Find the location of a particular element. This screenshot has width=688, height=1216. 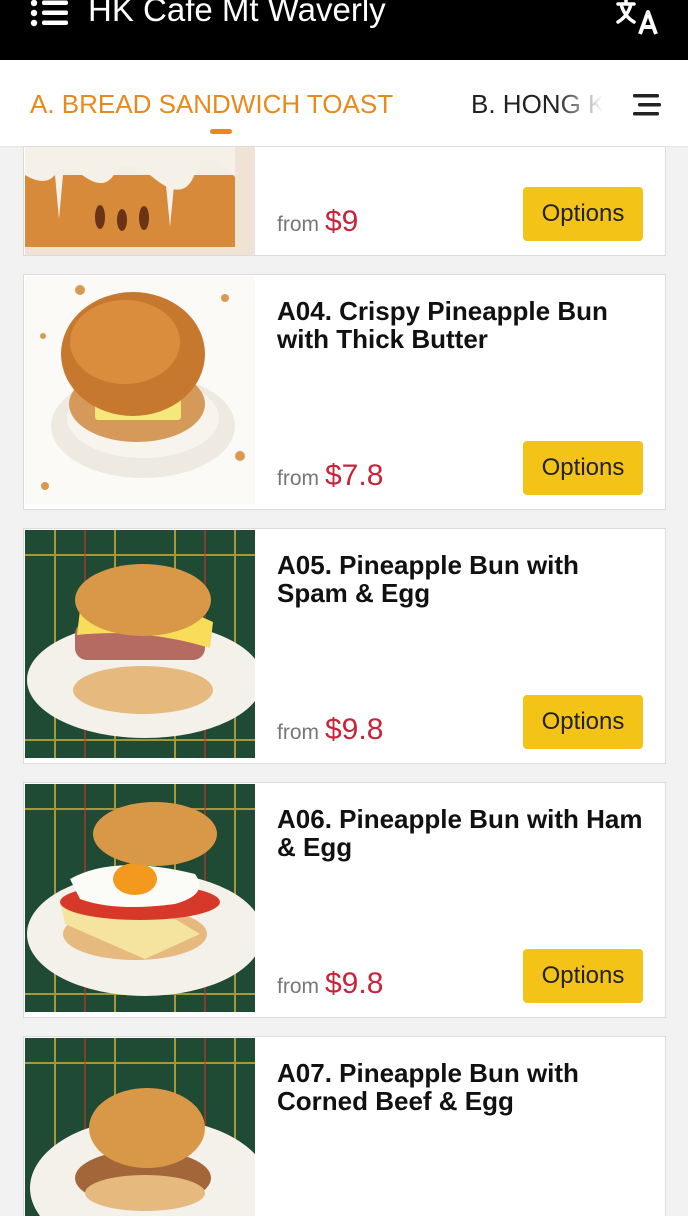

menu-item-card: from $9 Options is located at coordinates (344, 201).